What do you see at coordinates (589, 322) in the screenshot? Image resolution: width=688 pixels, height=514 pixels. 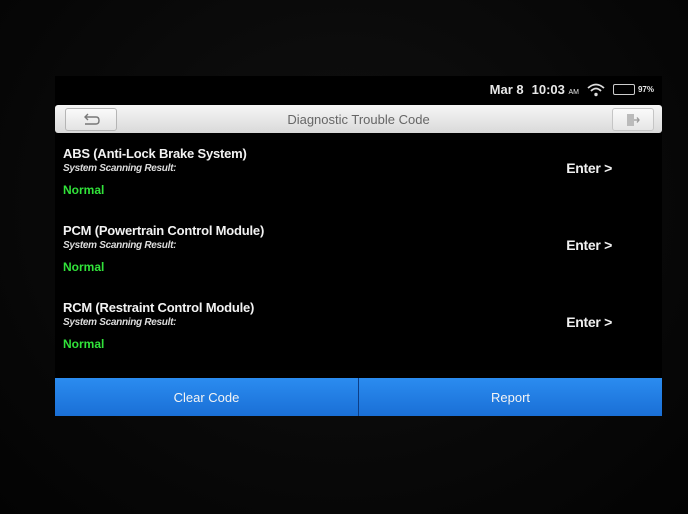 I see `enter-button-rcm: Enter >` at bounding box center [589, 322].